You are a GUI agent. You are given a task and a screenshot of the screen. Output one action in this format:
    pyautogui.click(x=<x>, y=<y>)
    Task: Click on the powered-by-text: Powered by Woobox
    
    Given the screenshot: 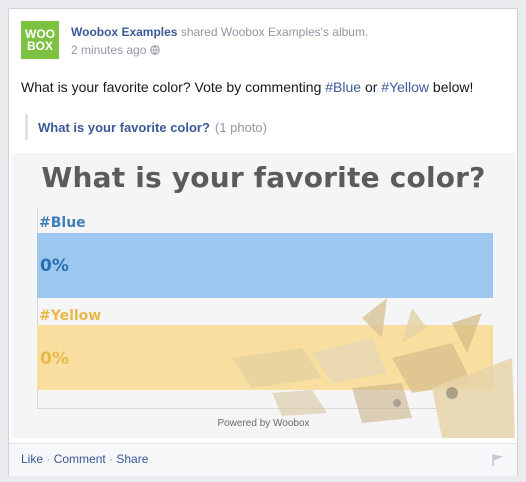 What is the action you would take?
    pyautogui.click(x=263, y=423)
    